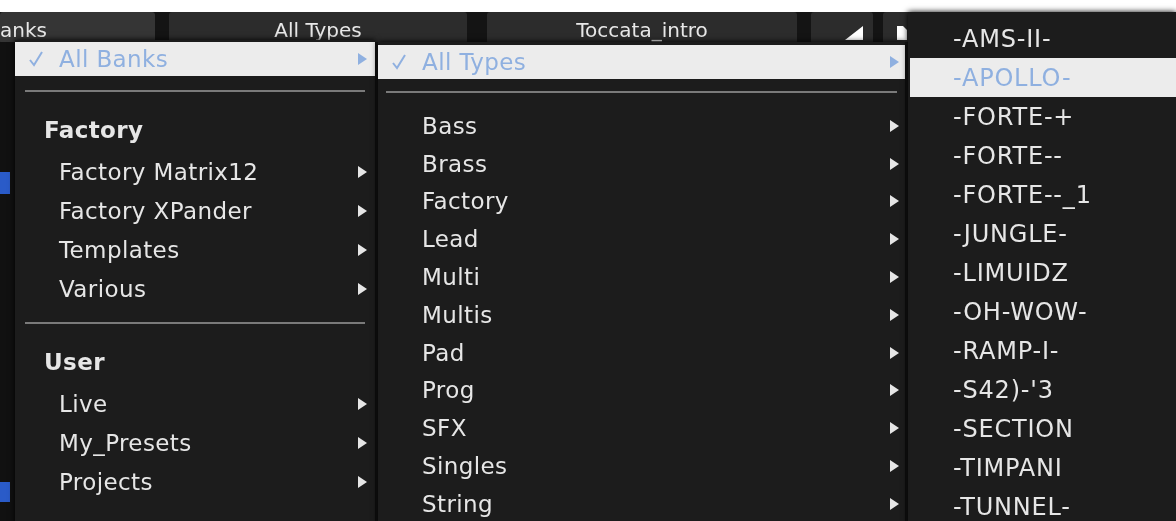  I want to click on menu-item: Multis, so click(641, 315).